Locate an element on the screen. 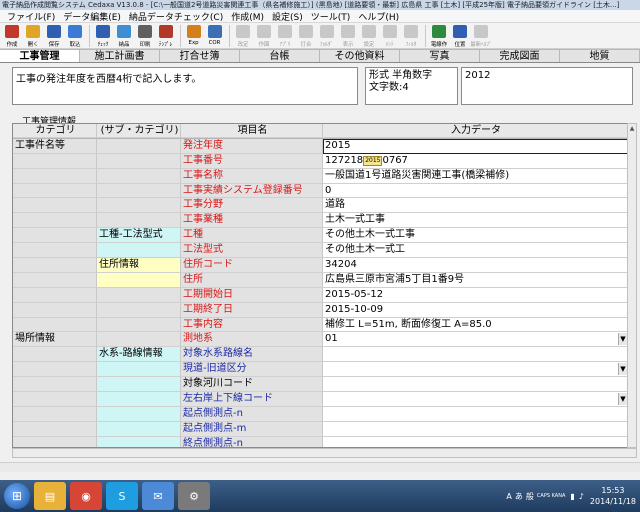 This screenshot has height=512, width=640. scroll-up-icon: ▲ is located at coordinates (632, 128).